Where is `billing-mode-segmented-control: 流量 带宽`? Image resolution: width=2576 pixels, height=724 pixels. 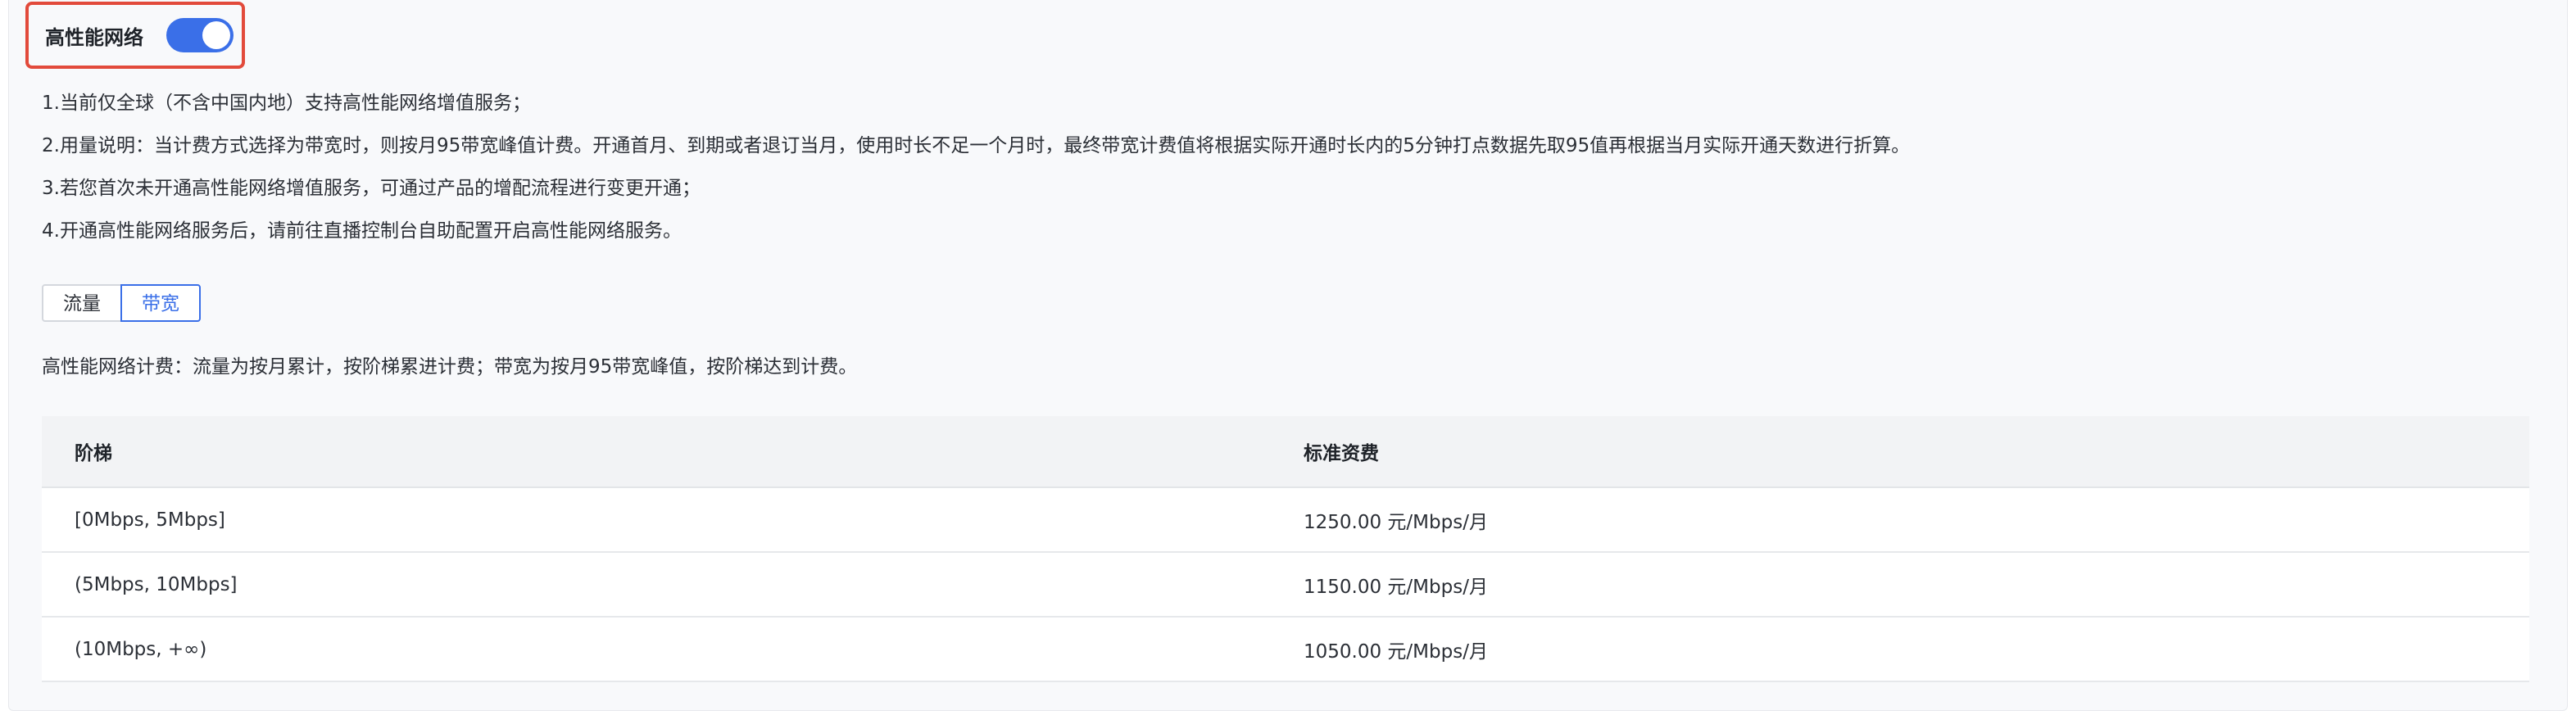 billing-mode-segmented-control: 流量 带宽 is located at coordinates (121, 303).